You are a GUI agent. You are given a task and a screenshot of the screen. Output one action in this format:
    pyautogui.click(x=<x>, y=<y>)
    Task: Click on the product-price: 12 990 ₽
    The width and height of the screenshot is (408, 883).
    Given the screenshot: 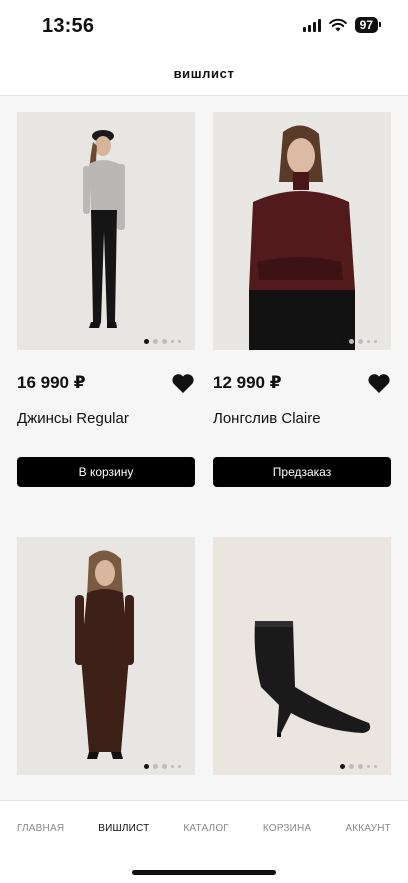 What is the action you would take?
    pyautogui.click(x=247, y=382)
    